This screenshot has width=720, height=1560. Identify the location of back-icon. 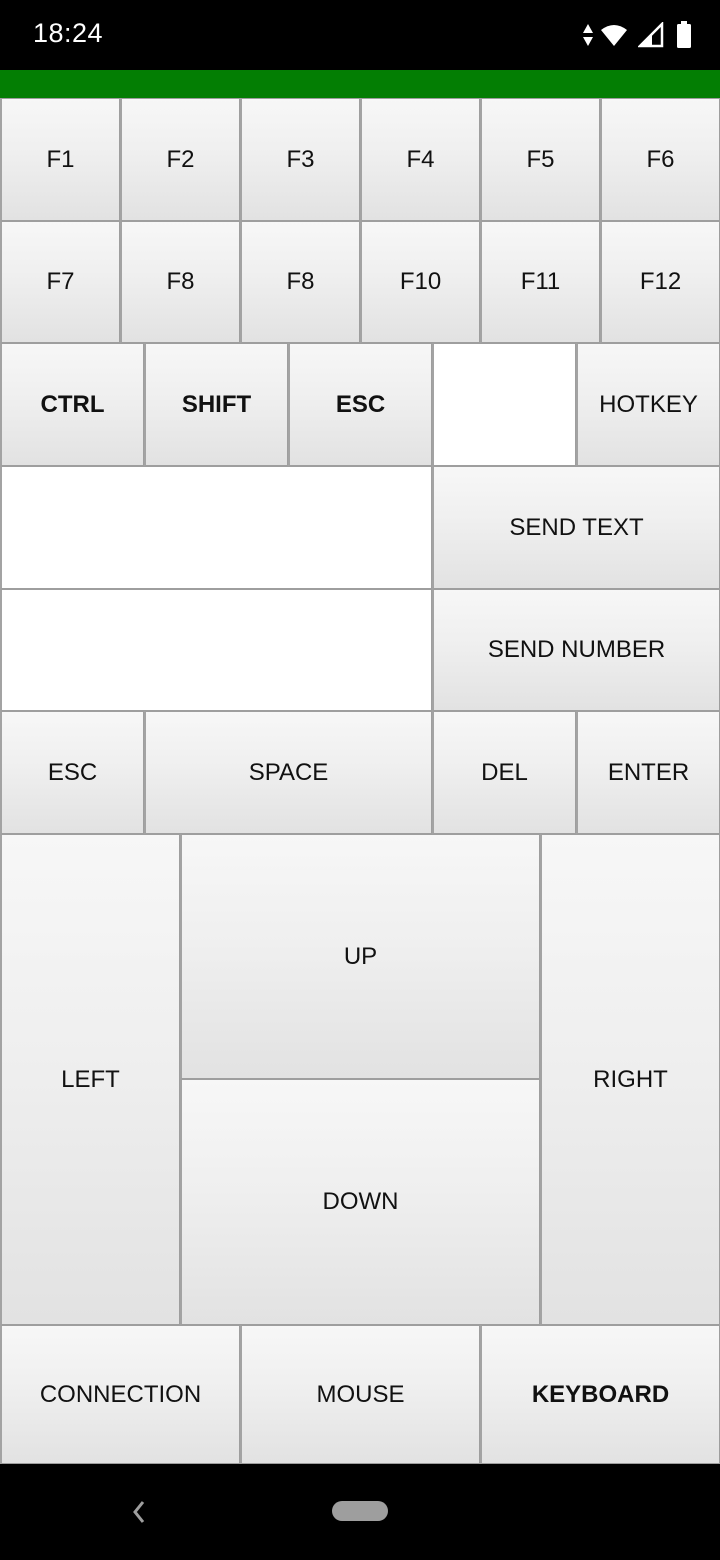
(139, 1512).